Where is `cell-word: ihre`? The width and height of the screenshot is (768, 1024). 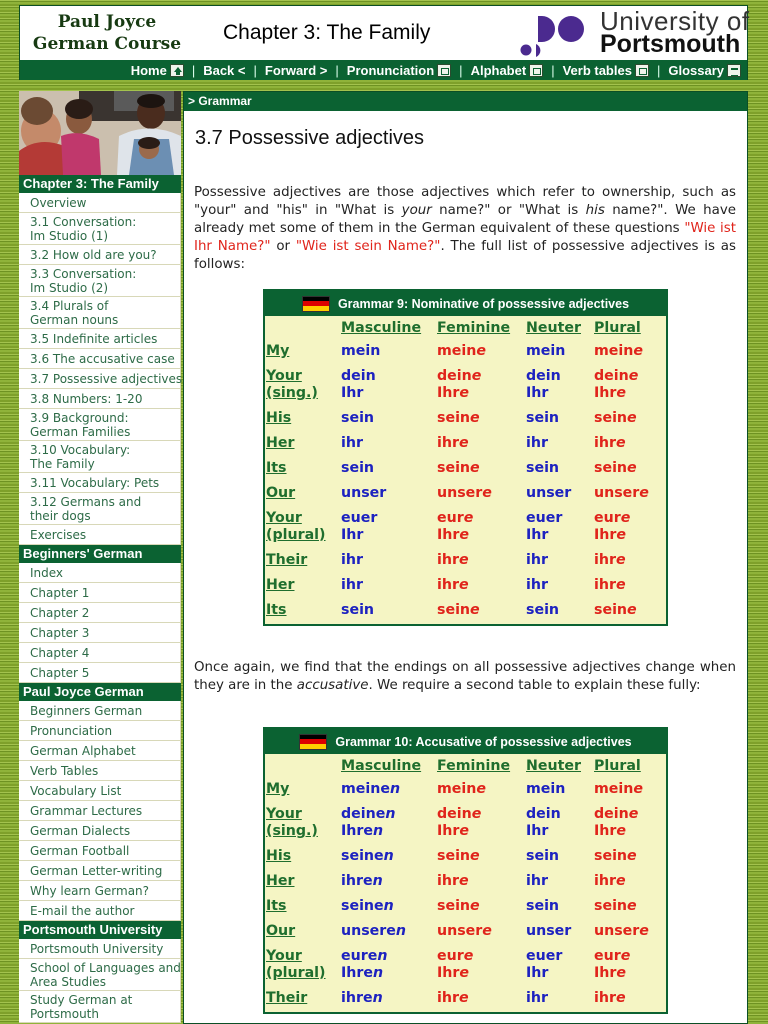
cell-word: ihre is located at coordinates (610, 881).